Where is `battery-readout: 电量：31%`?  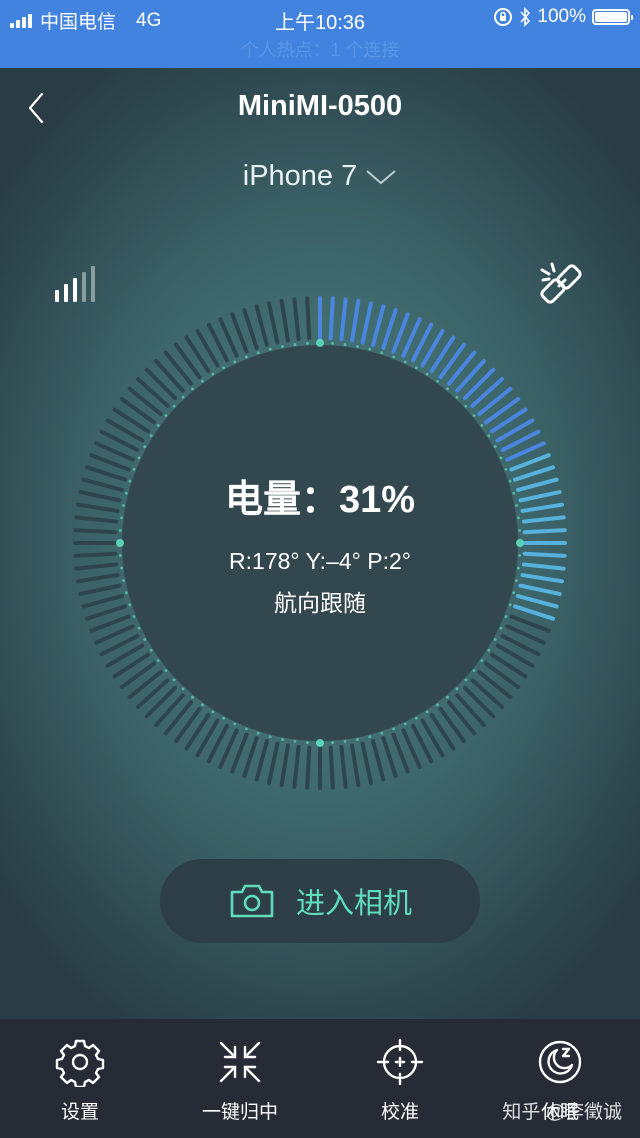
battery-readout: 电量：31% is located at coordinates (320, 495).